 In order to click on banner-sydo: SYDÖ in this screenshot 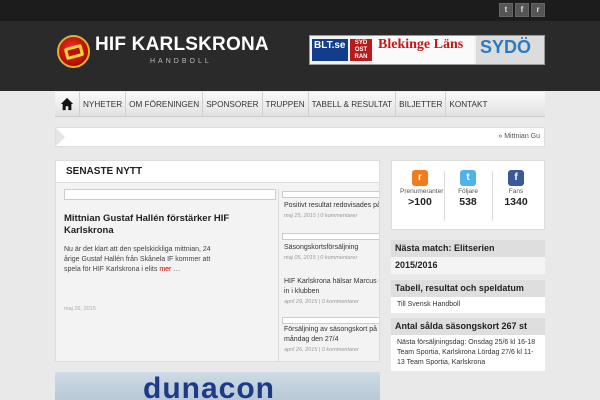, I will do `click(510, 50)`.